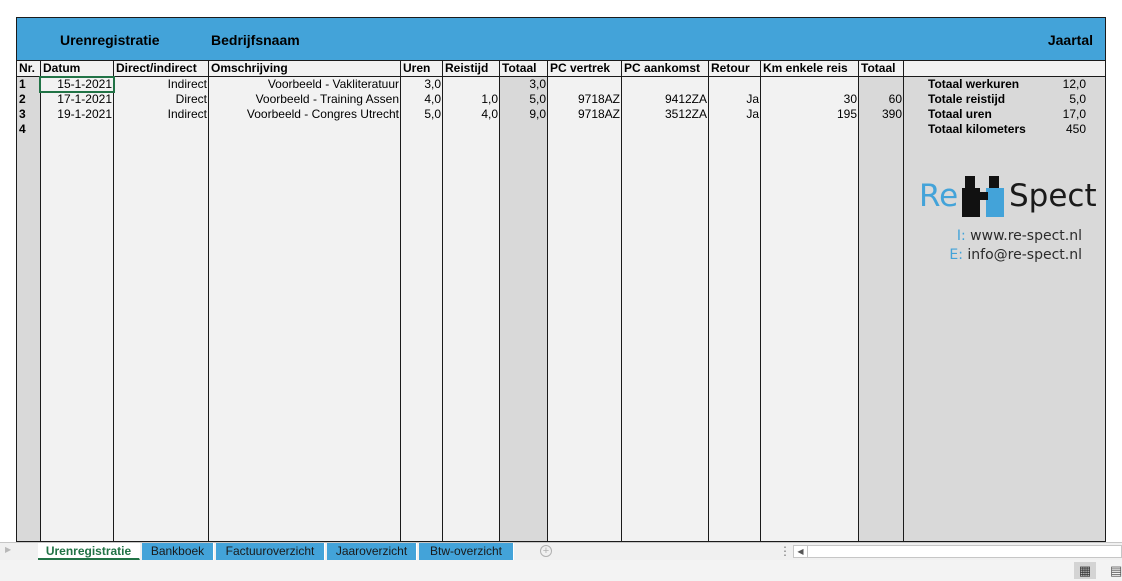 This screenshot has height=581, width=1122. What do you see at coordinates (372, 551) in the screenshot?
I see `tab-jaaroverzicht: Jaaroverzicht` at bounding box center [372, 551].